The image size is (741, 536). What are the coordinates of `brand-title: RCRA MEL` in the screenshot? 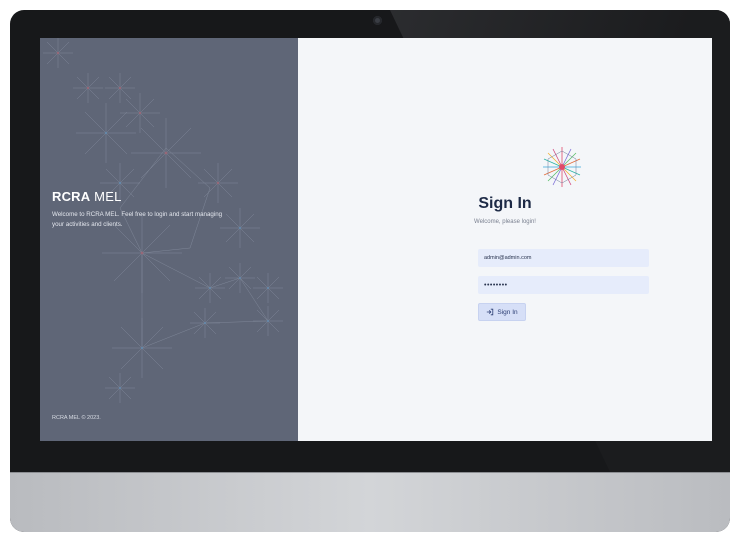 It's located at (87, 196).